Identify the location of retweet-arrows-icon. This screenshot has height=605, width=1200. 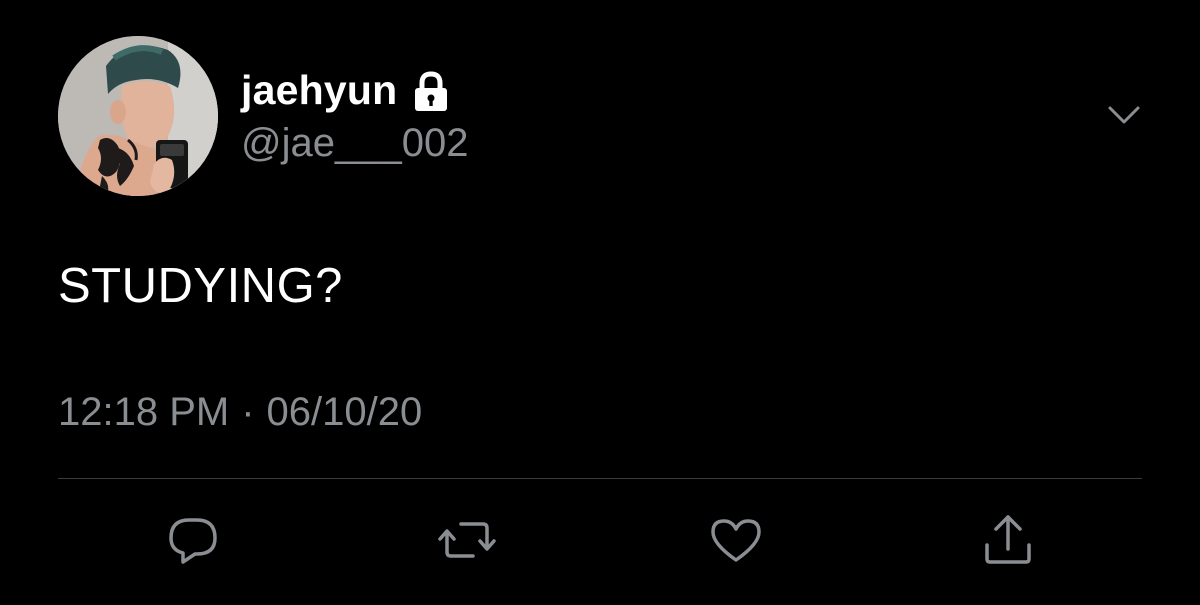
(467, 540).